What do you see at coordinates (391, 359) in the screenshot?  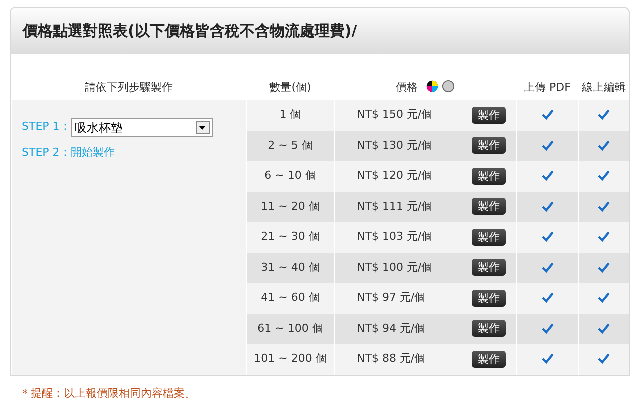 I see `price-text: NT$ 88 元/個` at bounding box center [391, 359].